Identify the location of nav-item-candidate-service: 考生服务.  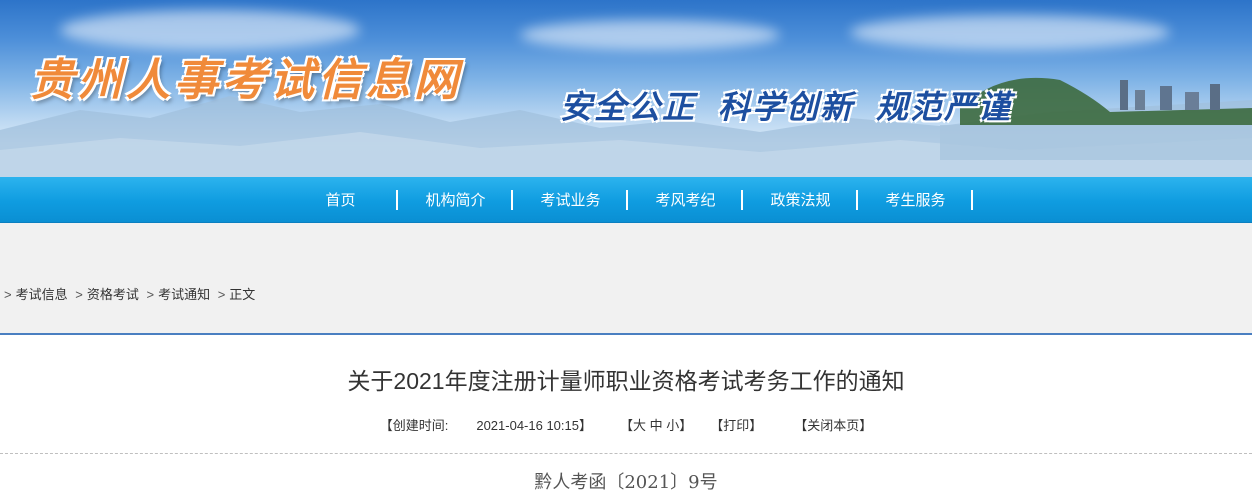
(915, 199).